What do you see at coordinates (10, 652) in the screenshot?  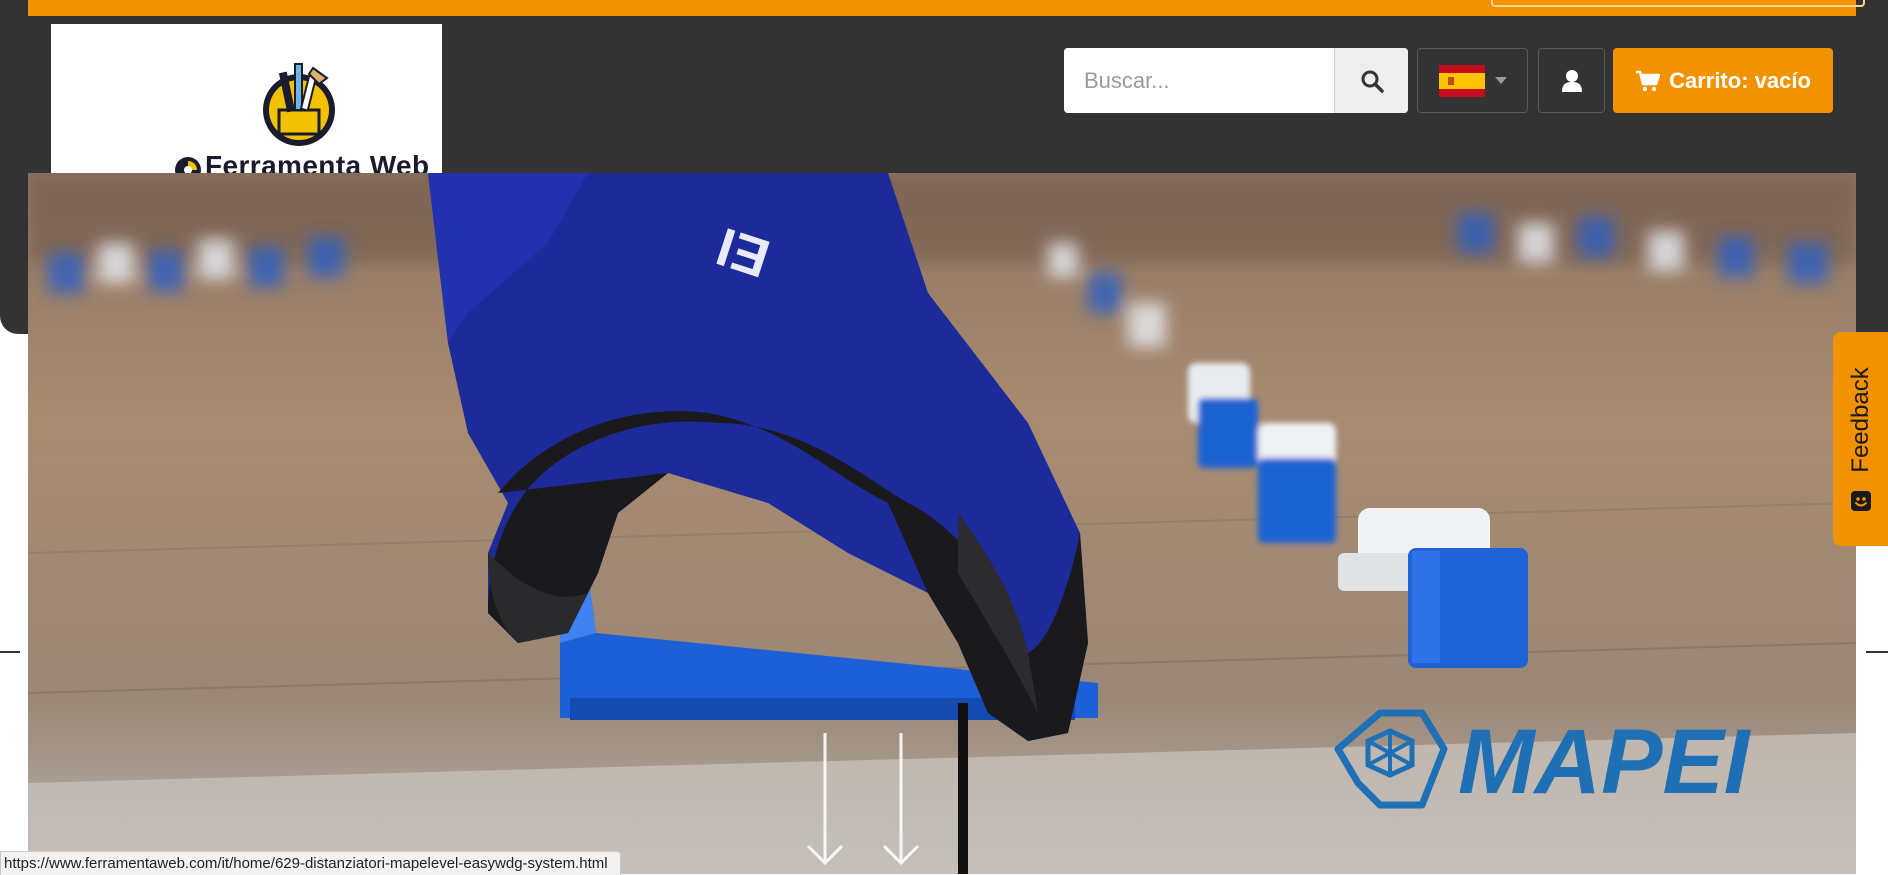 I see `left-edge-dash` at bounding box center [10, 652].